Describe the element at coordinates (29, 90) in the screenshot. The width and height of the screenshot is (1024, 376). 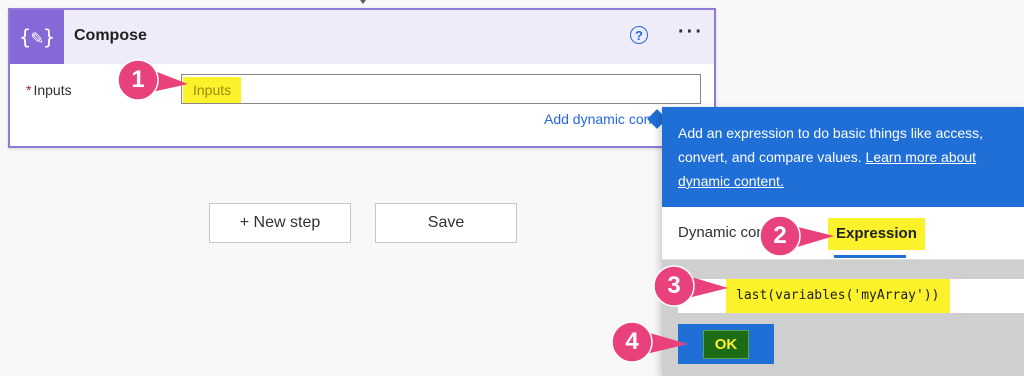
I see `required-mark: *` at that location.